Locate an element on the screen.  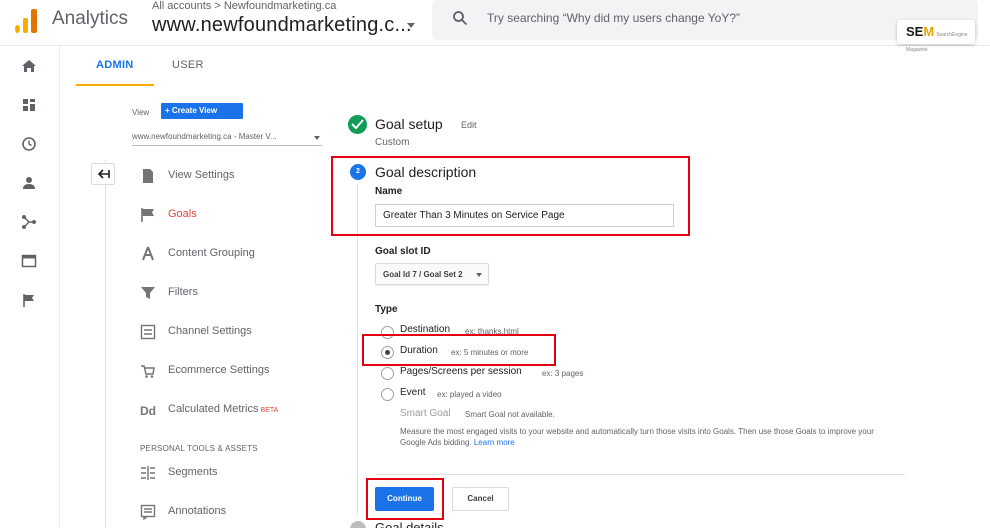
back-button is located at coordinates (103, 174).